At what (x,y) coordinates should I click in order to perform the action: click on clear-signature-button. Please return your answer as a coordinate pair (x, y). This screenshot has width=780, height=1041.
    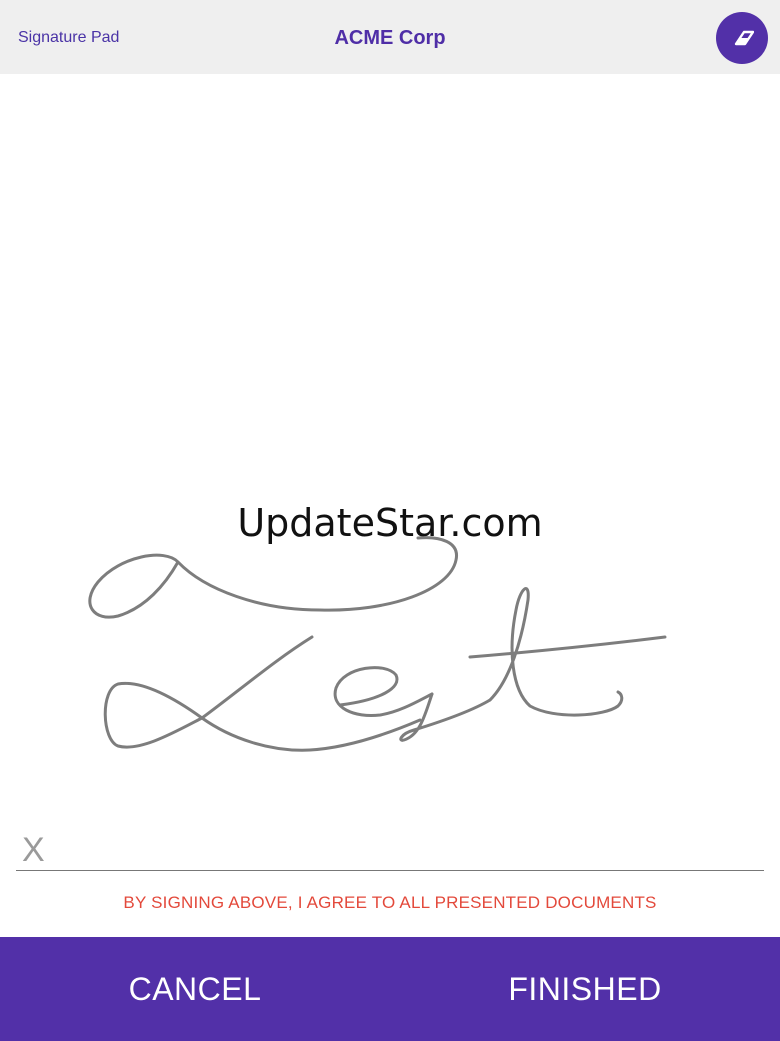
    Looking at the image, I should click on (742, 38).